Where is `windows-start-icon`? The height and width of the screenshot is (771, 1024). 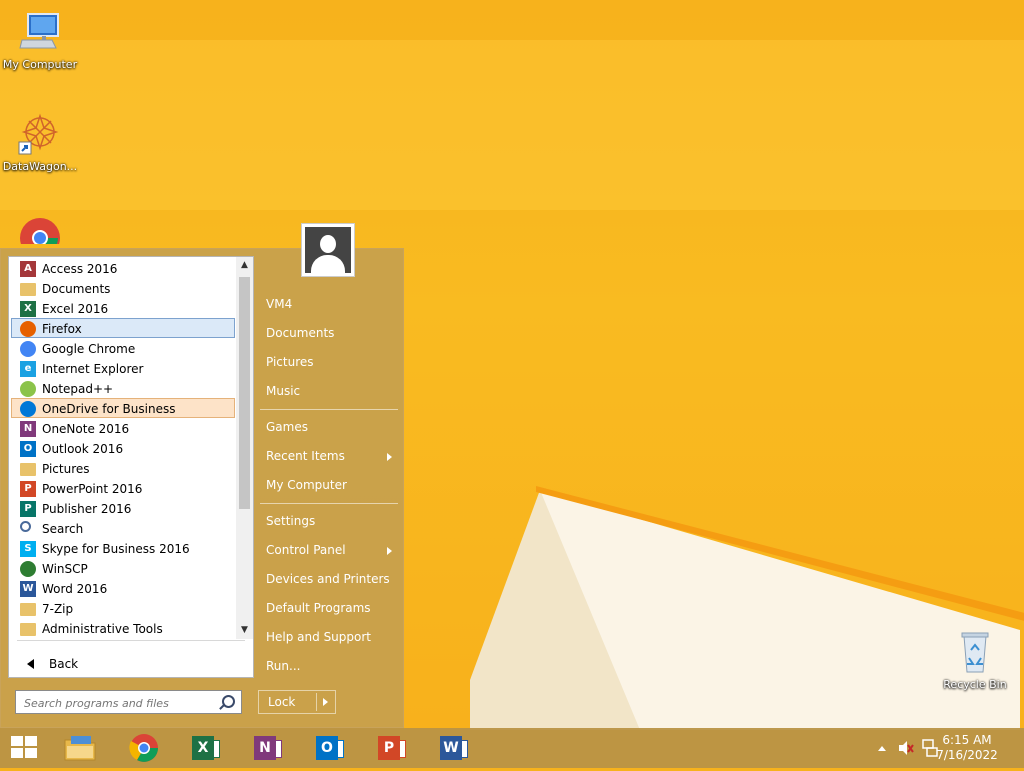 windows-start-icon is located at coordinates (25, 748).